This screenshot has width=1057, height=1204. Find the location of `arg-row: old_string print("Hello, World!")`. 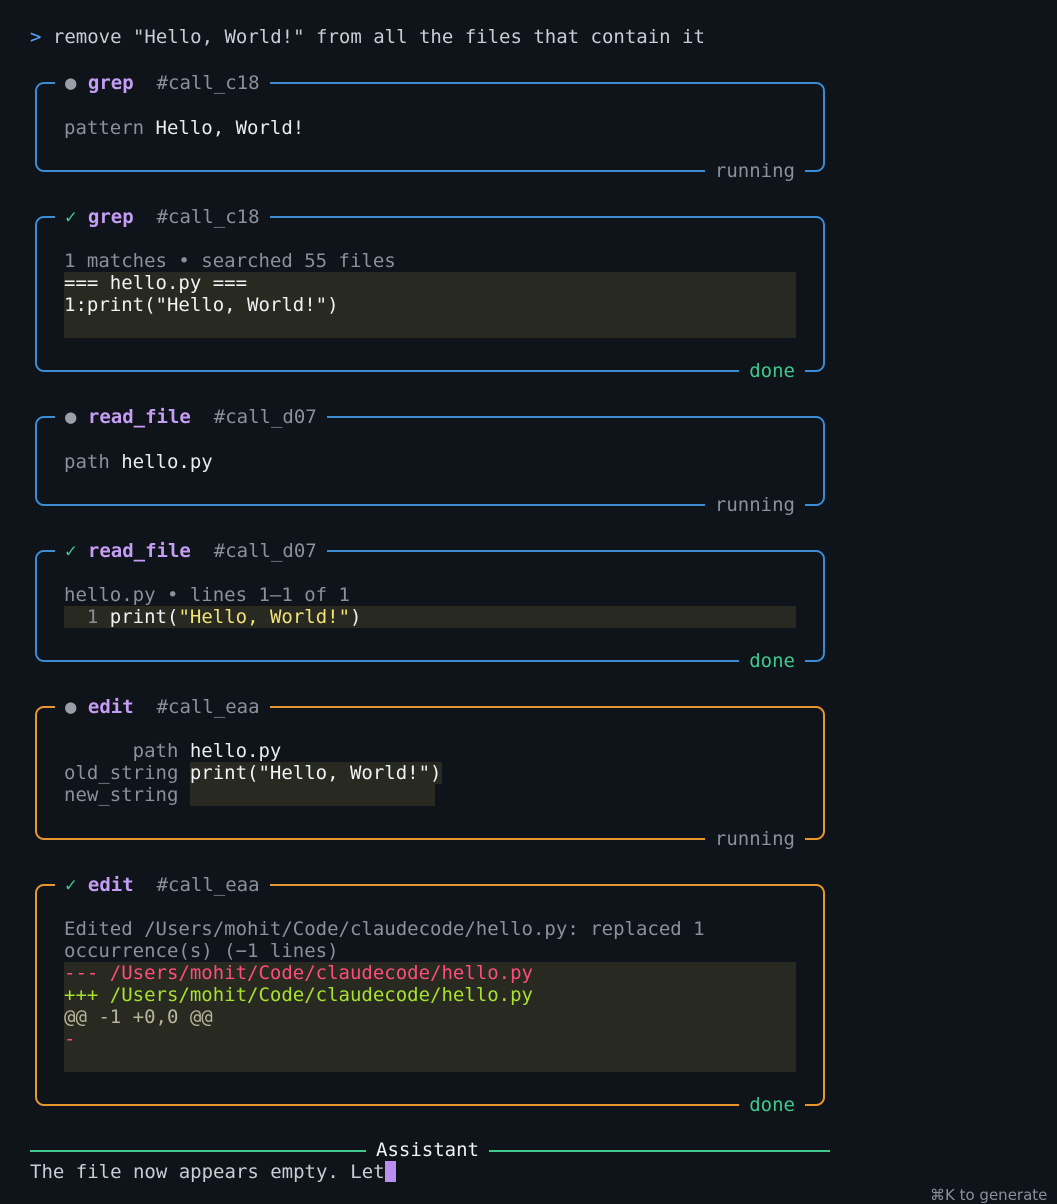

arg-row: old_string print("Hello, World!") is located at coordinates (430, 773).